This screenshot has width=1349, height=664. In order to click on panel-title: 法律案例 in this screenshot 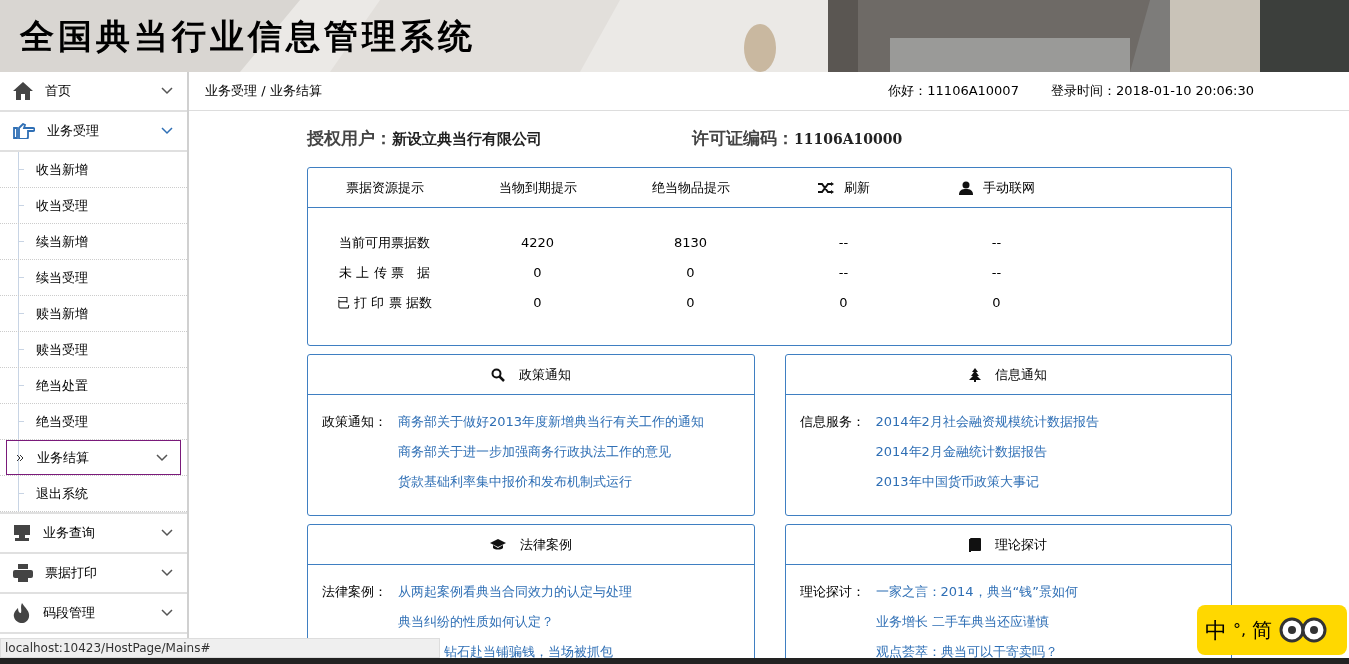, I will do `click(545, 544)`.